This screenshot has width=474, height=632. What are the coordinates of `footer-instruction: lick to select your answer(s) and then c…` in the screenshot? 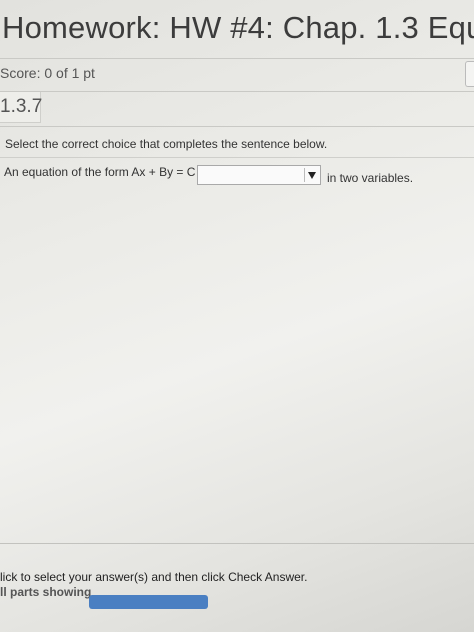 It's located at (154, 577).